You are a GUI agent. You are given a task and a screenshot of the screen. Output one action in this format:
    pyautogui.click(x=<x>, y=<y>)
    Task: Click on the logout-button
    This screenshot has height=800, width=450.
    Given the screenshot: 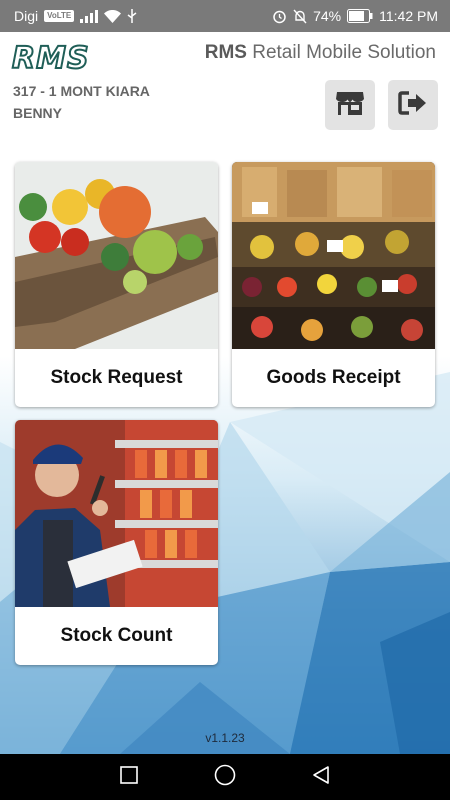 What is the action you would take?
    pyautogui.click(x=413, y=105)
    